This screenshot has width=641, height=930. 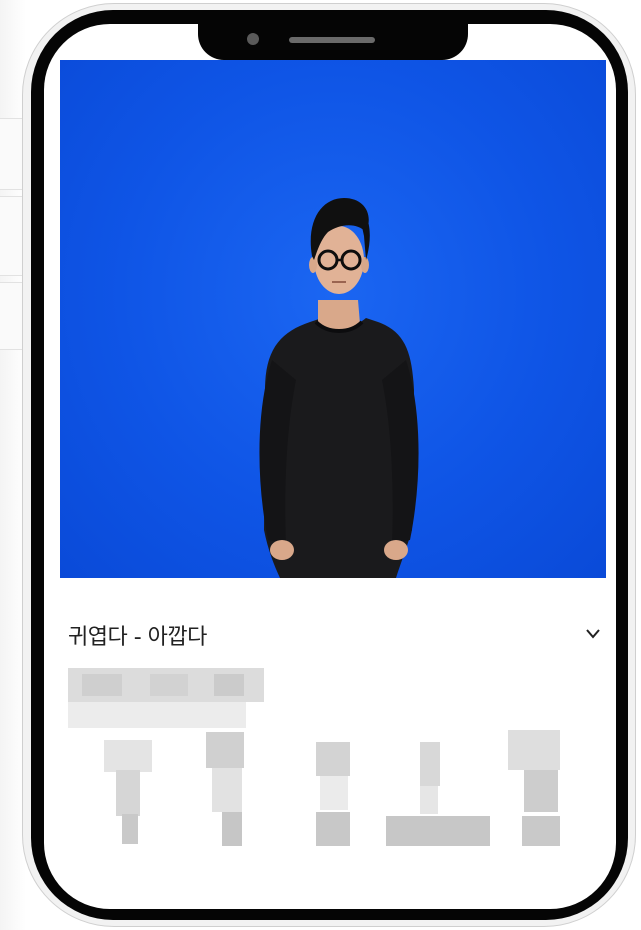 What do you see at coordinates (282, 550) in the screenshot?
I see `left-hand` at bounding box center [282, 550].